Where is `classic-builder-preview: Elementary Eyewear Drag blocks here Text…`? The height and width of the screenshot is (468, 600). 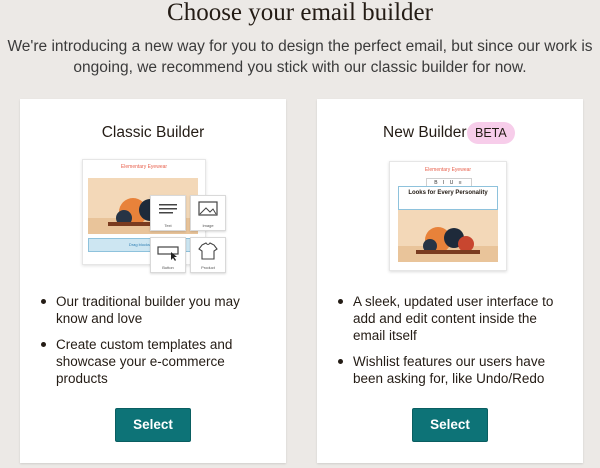 classic-builder-preview: Elementary Eyewear Drag blocks here Text… is located at coordinates (155, 219).